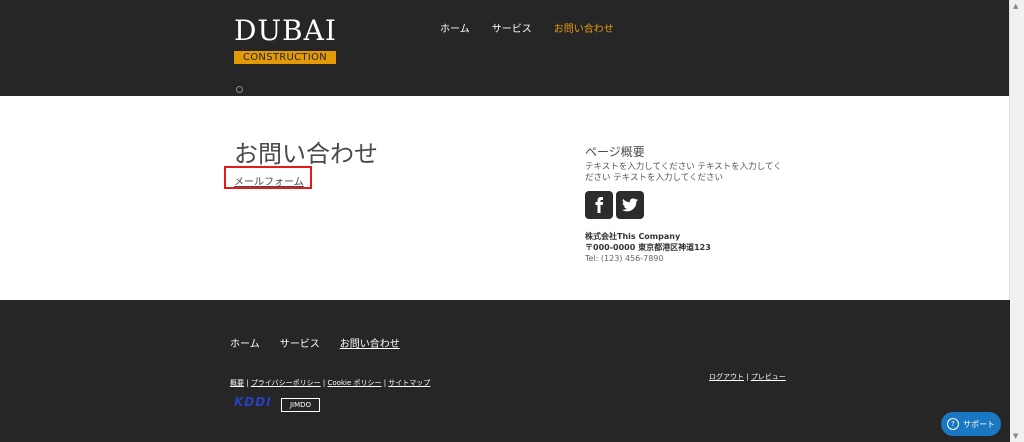  I want to click on company-address: 〒000-0000 東京都港区神道123, so click(648, 247).